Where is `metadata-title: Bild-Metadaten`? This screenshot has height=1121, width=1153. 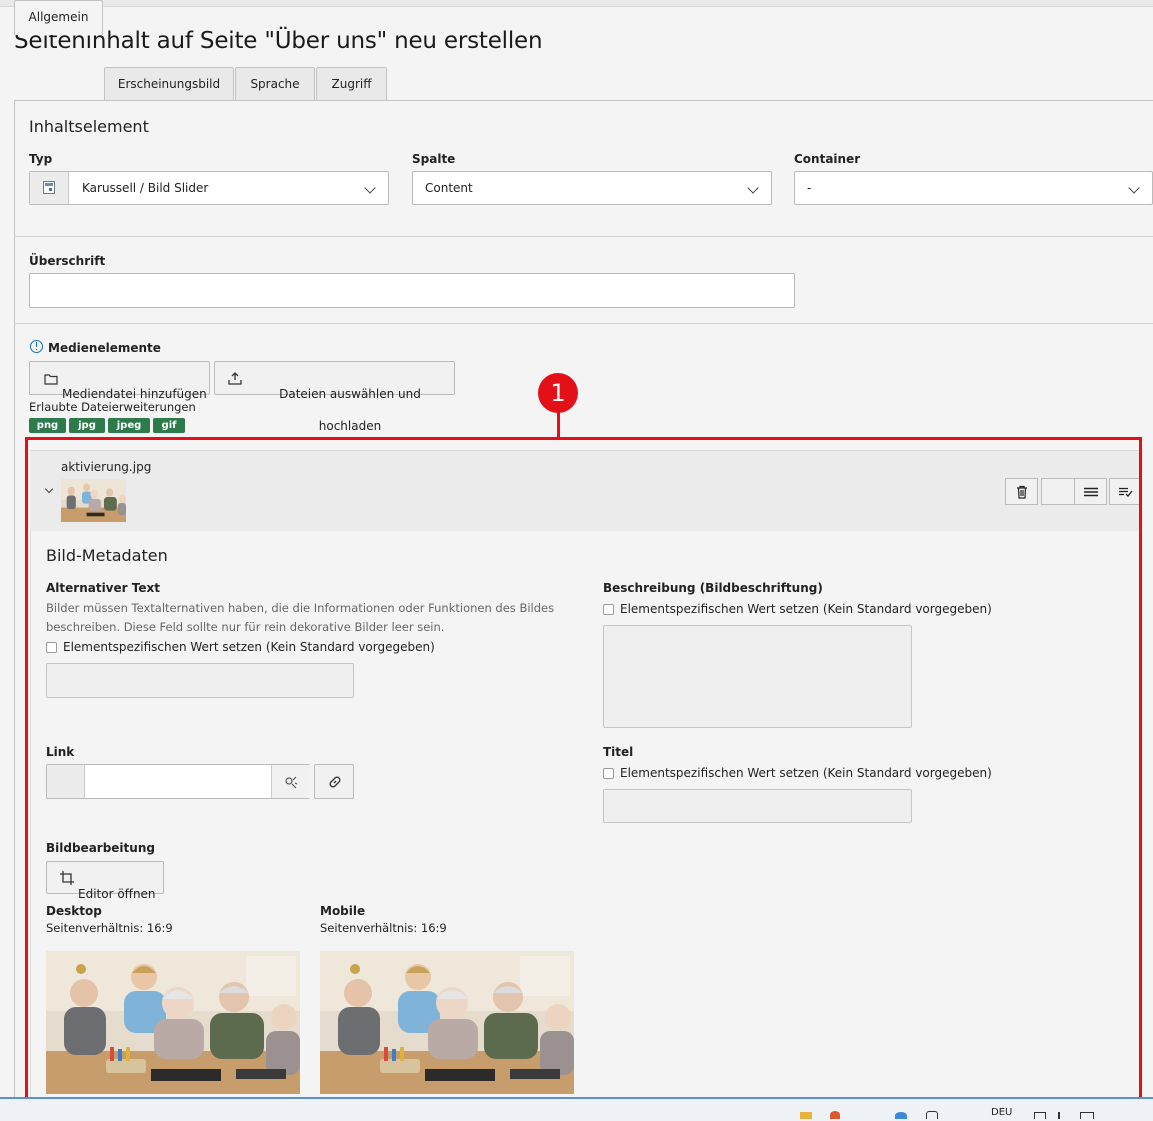
metadata-title: Bild-Metadaten is located at coordinates (107, 555).